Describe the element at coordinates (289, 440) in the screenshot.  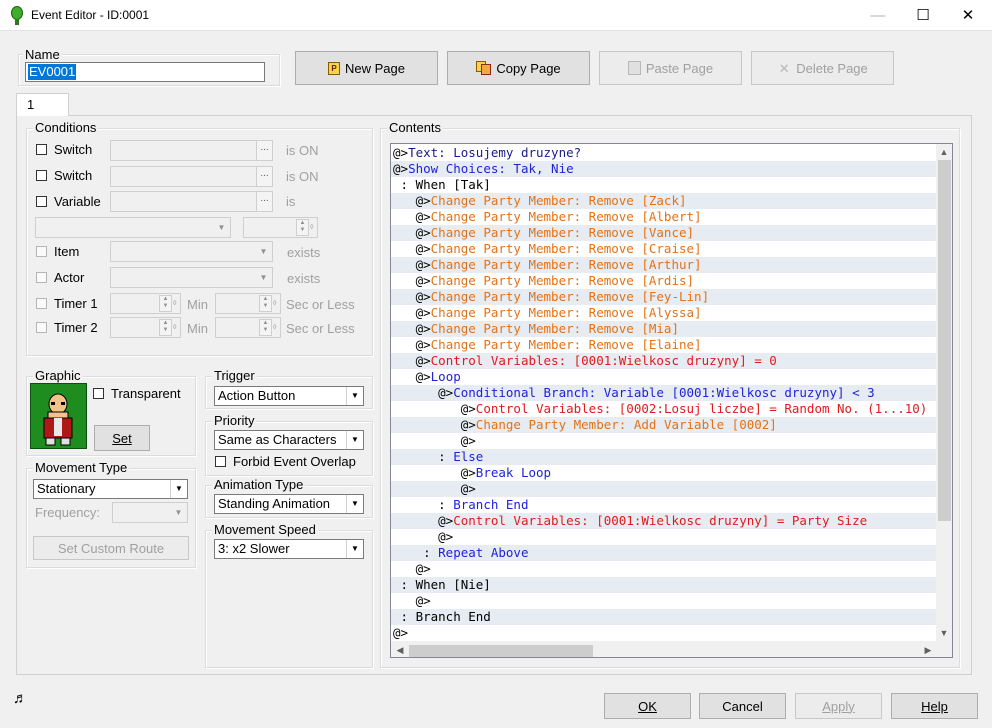
I see `priority-dropdown: Same as Characters ▼` at that location.